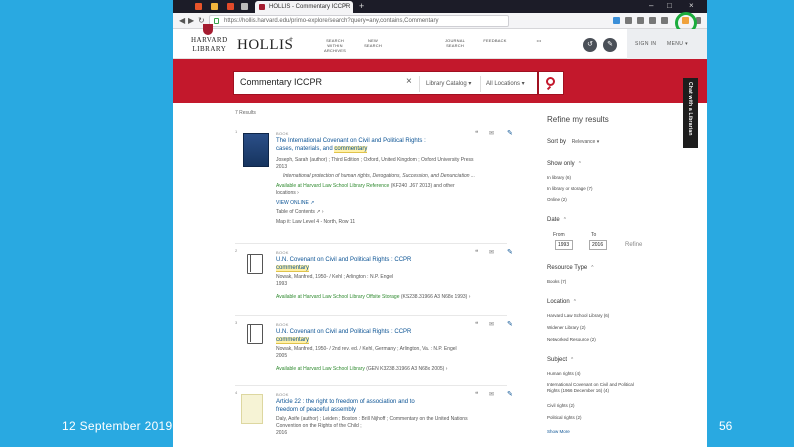 This screenshot has width=794, height=447. Describe the element at coordinates (628, 20) in the screenshot. I see `library-icon` at that location.